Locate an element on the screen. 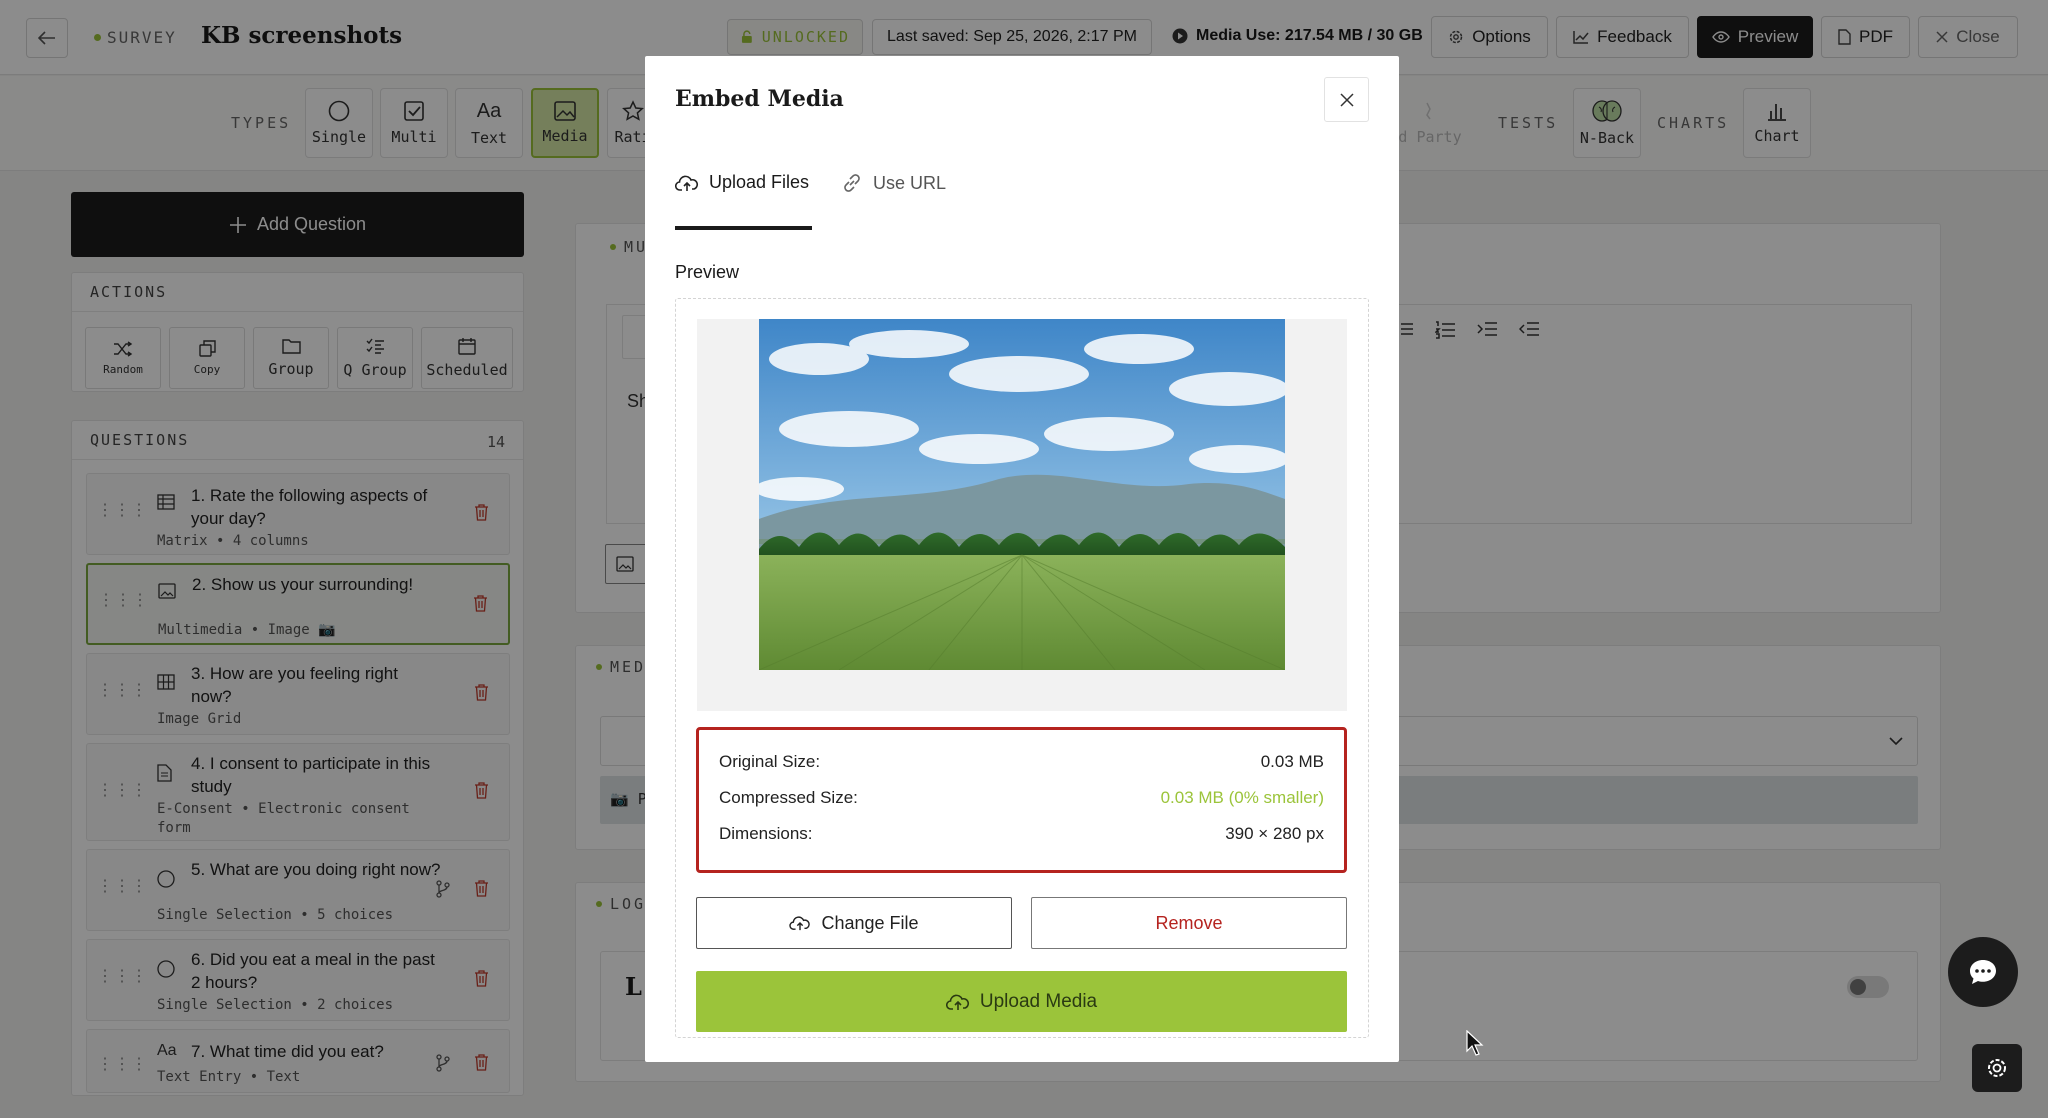 This screenshot has height=1118, width=2048. upload-media-label: Upload Media is located at coordinates (1038, 1001).